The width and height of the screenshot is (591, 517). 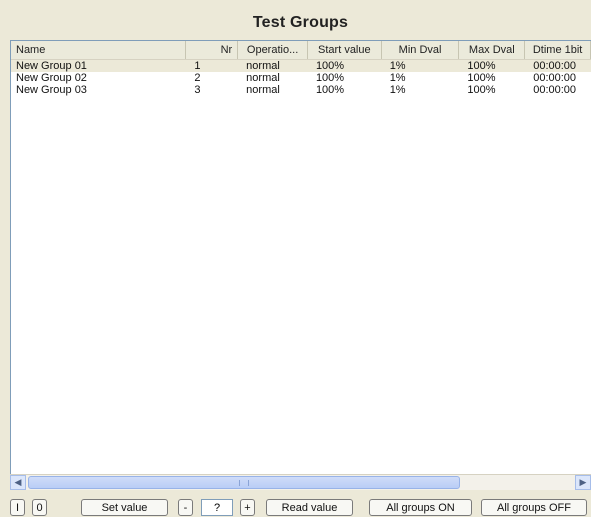 What do you see at coordinates (51, 78) in the screenshot?
I see `cell-name: New Group 02` at bounding box center [51, 78].